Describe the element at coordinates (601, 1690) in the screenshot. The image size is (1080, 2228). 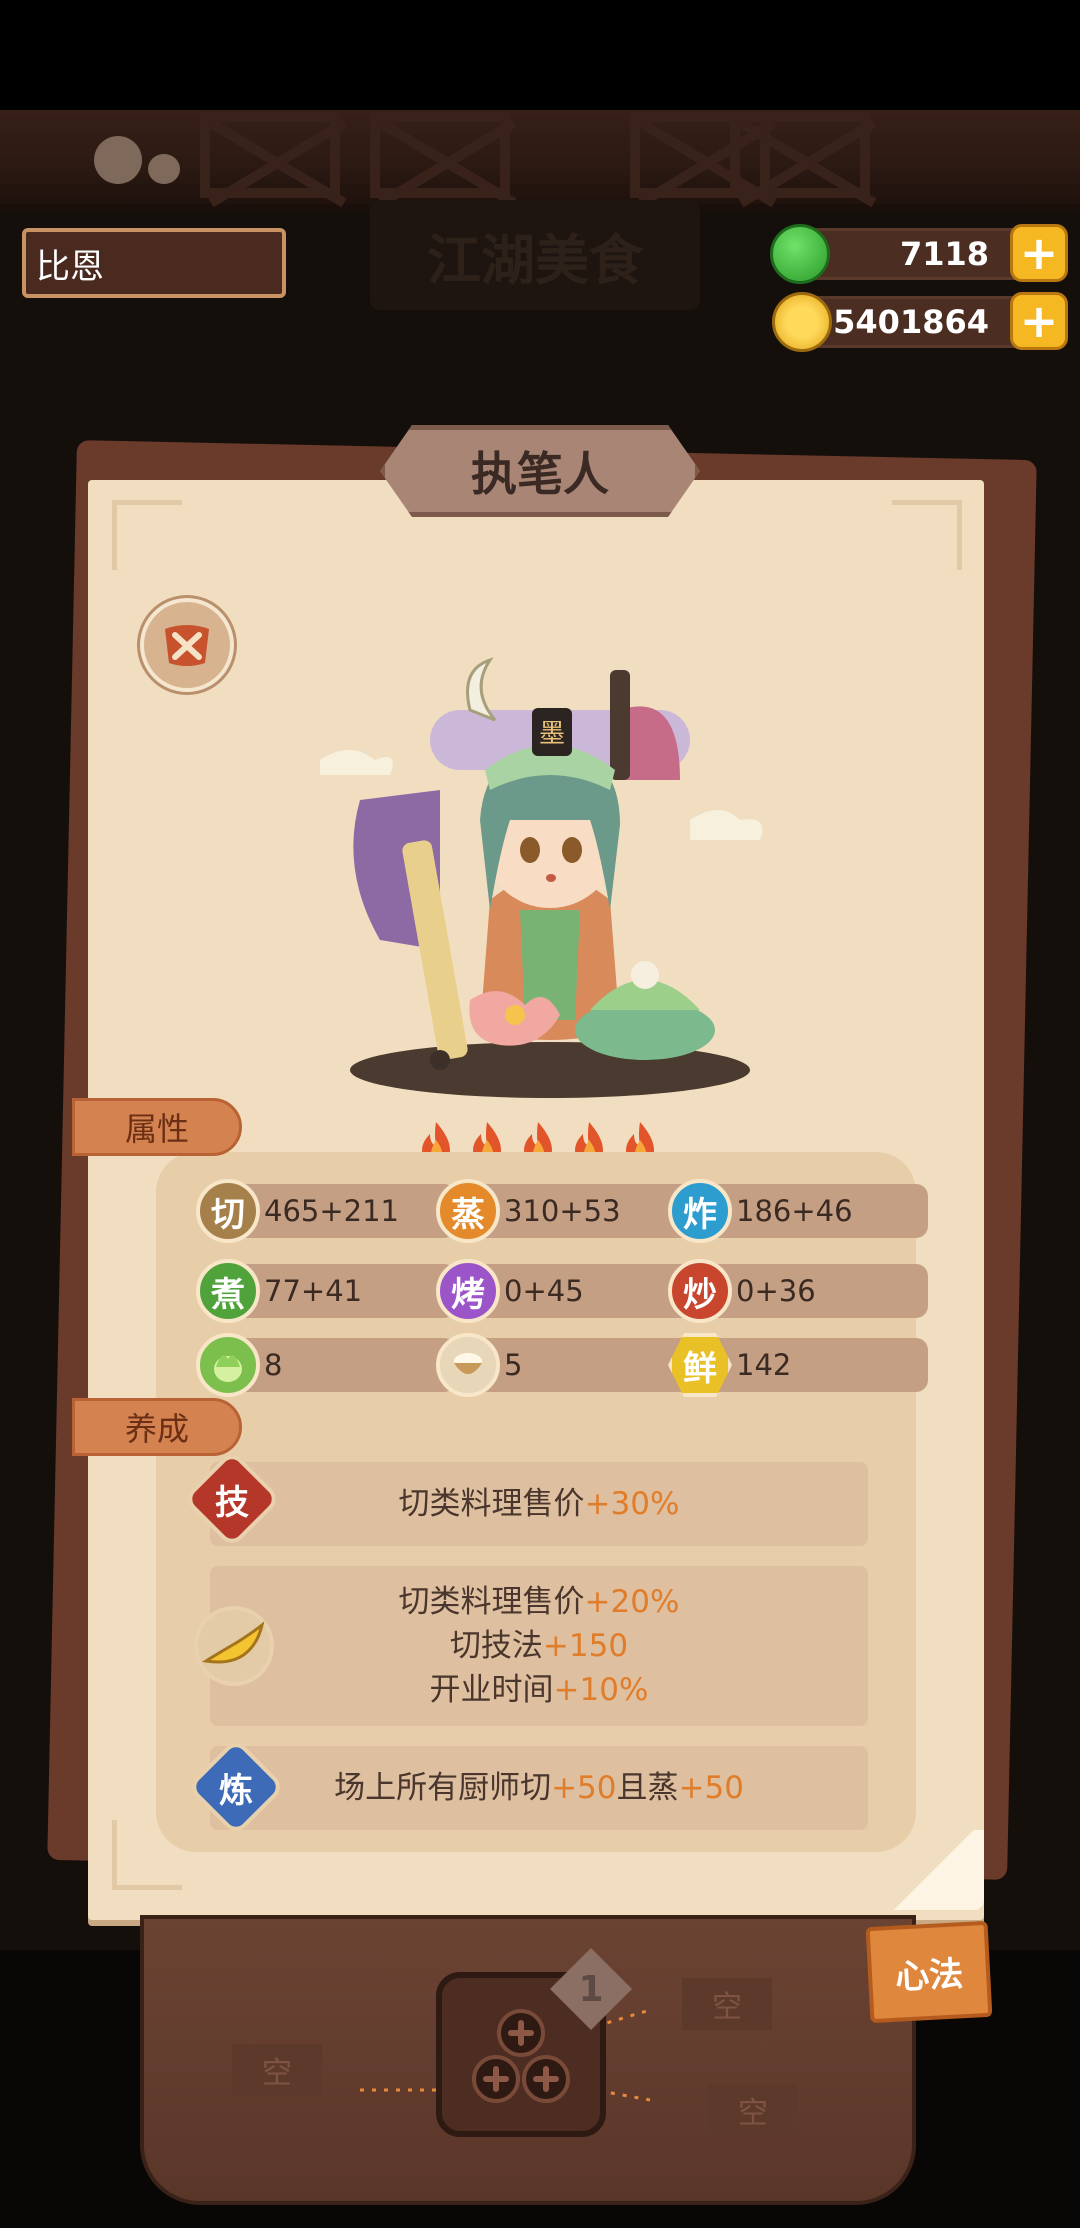
I see `item-bonus-line3-value: +10%` at that location.